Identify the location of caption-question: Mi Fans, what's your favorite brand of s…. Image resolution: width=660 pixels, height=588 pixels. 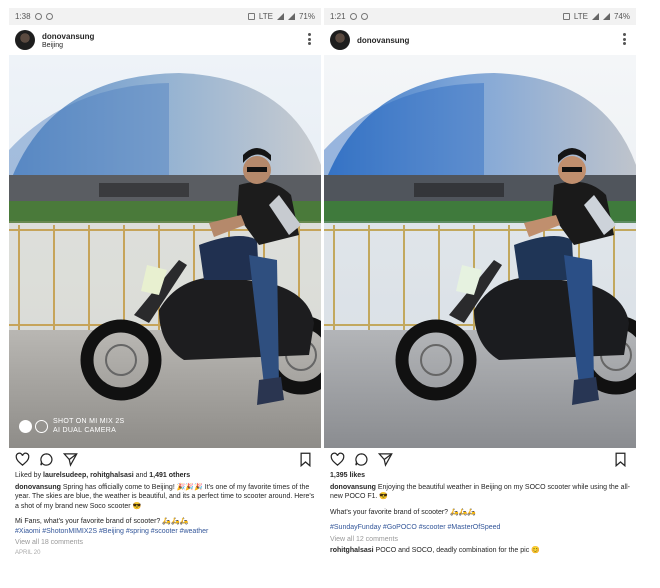
(102, 521).